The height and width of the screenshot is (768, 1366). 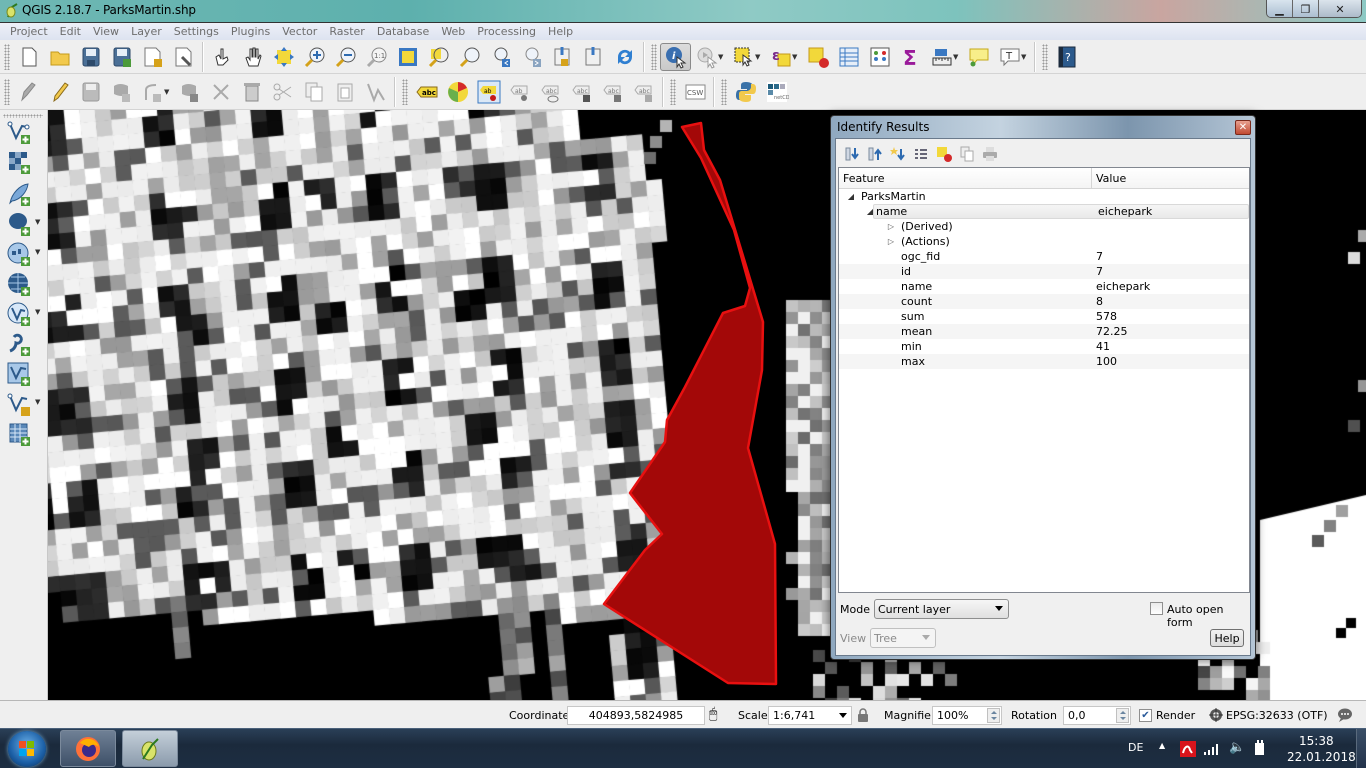 What do you see at coordinates (1044, 241) in the screenshot?
I see `actions-row: ▷ (Actions)` at bounding box center [1044, 241].